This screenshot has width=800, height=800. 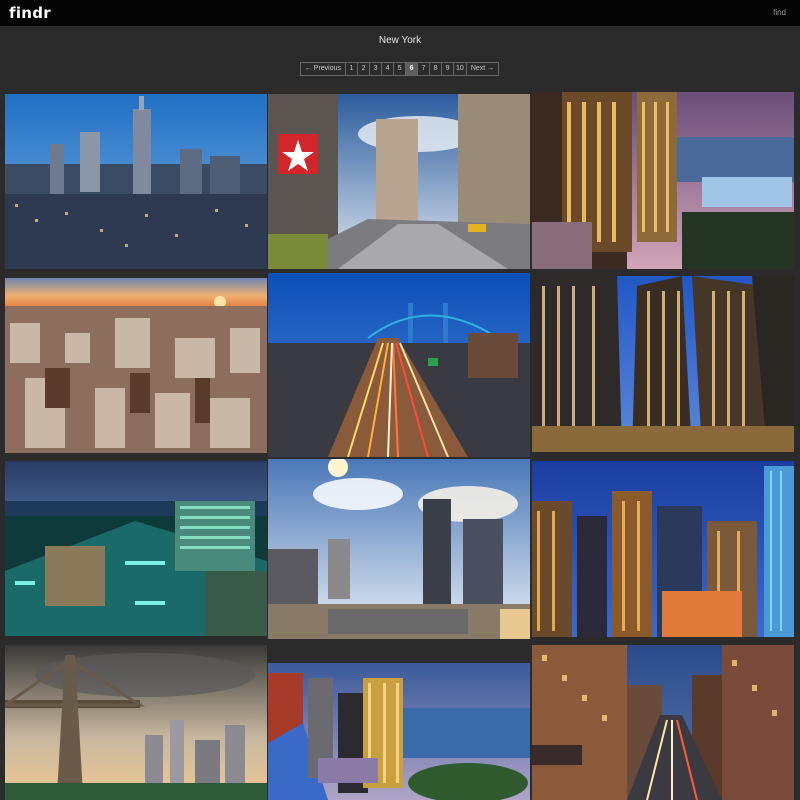 What do you see at coordinates (400, 13) in the screenshot?
I see `top-bar: findr find` at bounding box center [400, 13].